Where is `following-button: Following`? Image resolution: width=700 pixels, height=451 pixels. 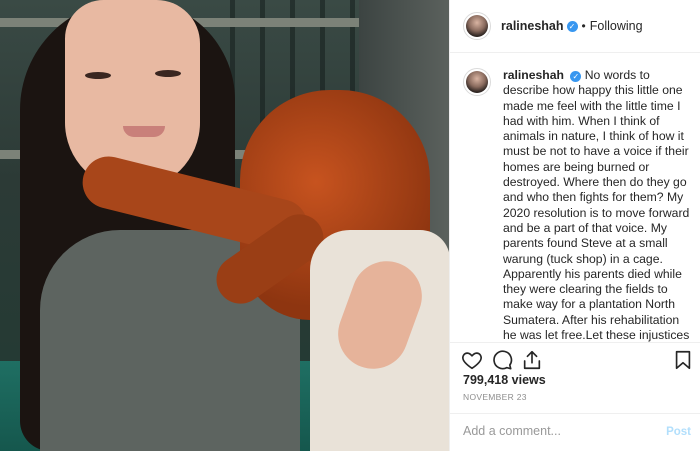 following-button: Following is located at coordinates (616, 26).